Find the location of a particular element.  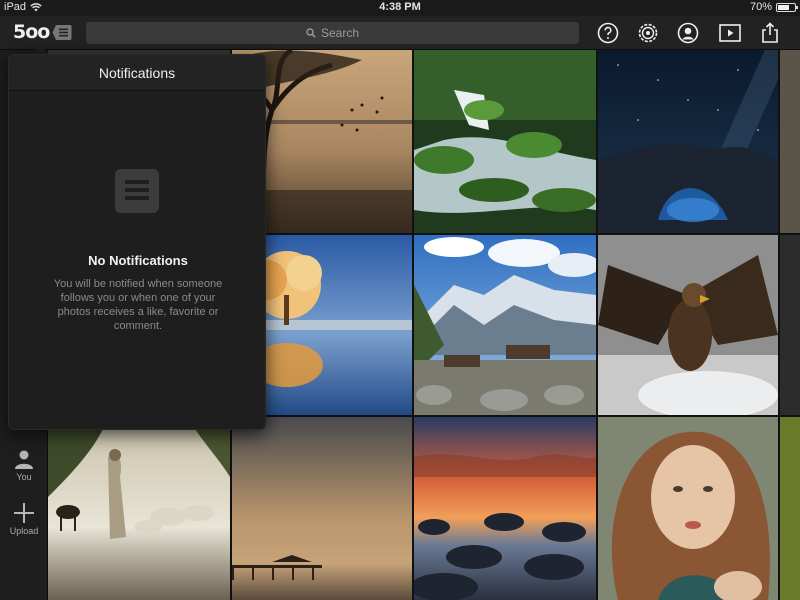

status-bar: iPad 4:38 PM 70% is located at coordinates (400, 8).